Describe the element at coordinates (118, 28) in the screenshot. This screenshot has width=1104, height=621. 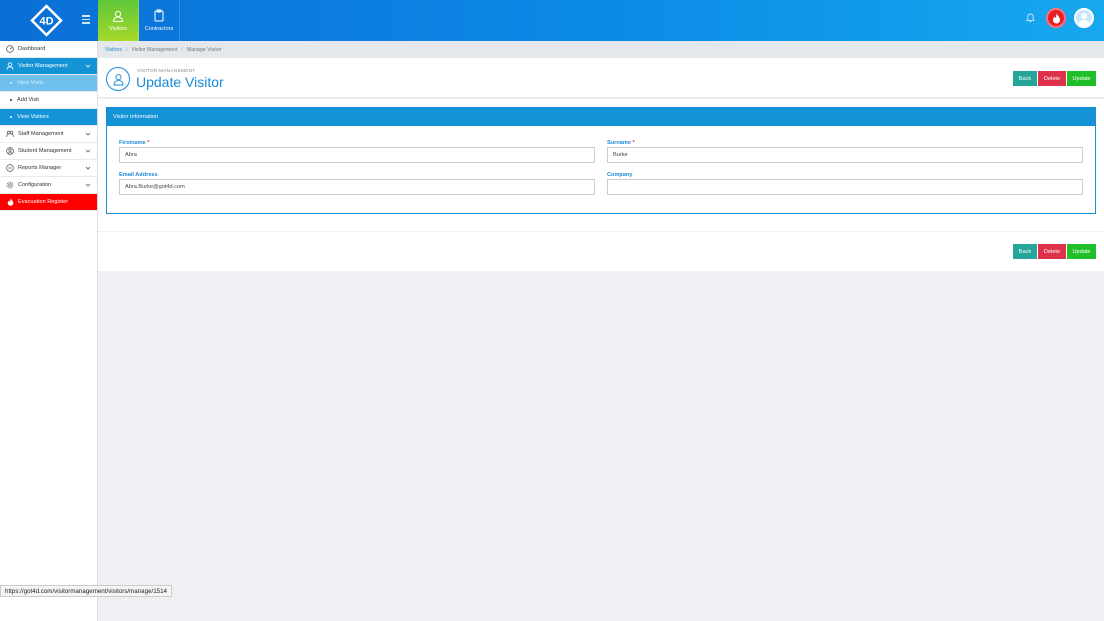
I see `nav-visitors-label: Visitors` at that location.